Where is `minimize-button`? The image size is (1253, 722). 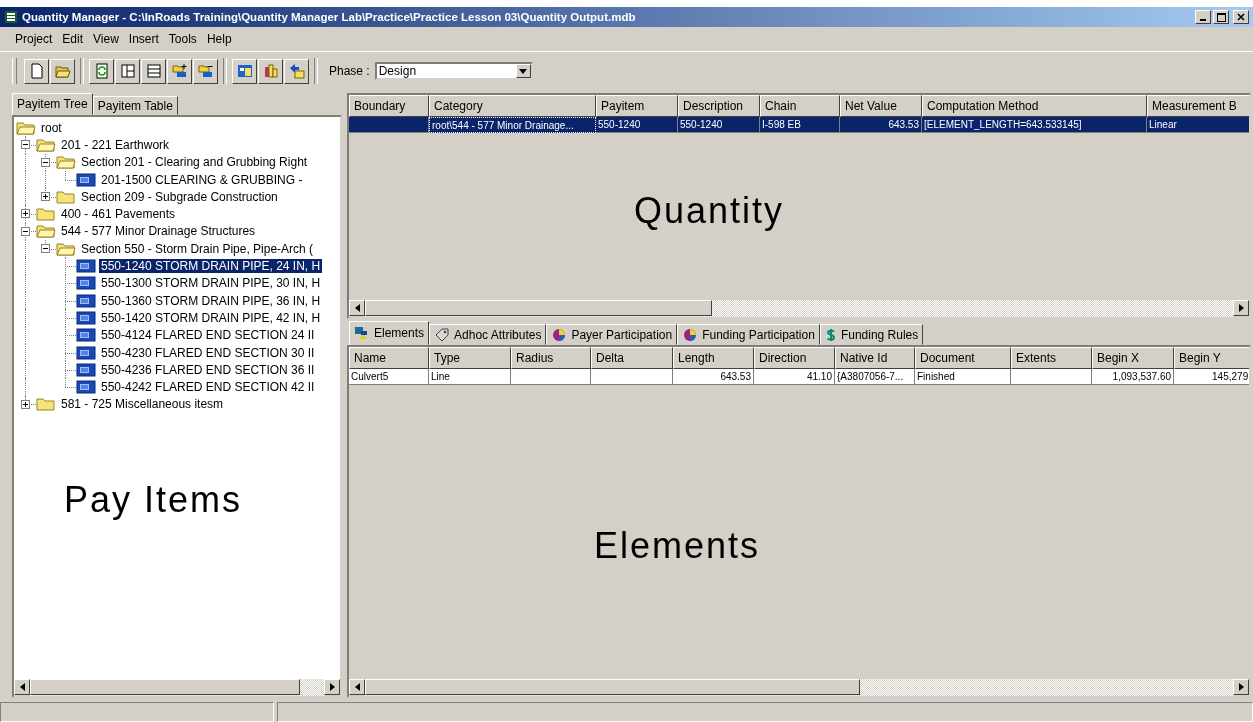
minimize-button is located at coordinates (1203, 17).